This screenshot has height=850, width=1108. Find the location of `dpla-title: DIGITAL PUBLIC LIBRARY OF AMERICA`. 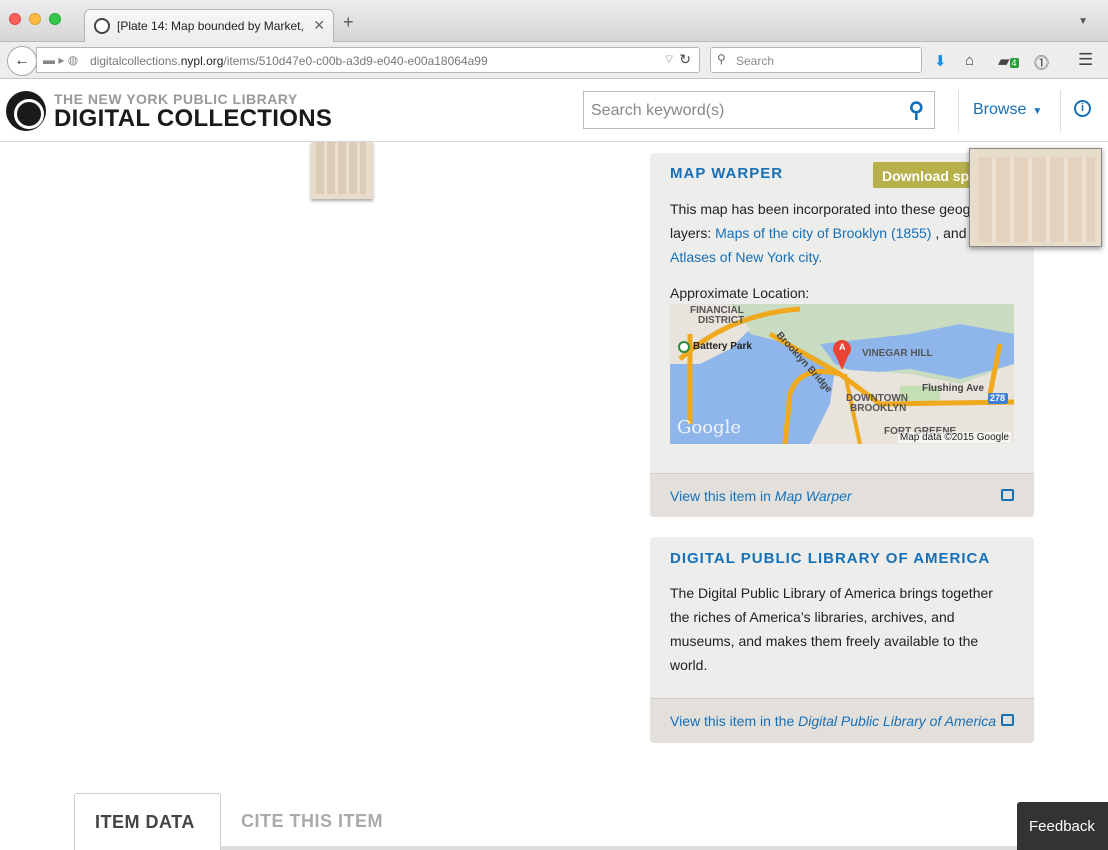

dpla-title: DIGITAL PUBLIC LIBRARY OF AMERICA is located at coordinates (830, 558).